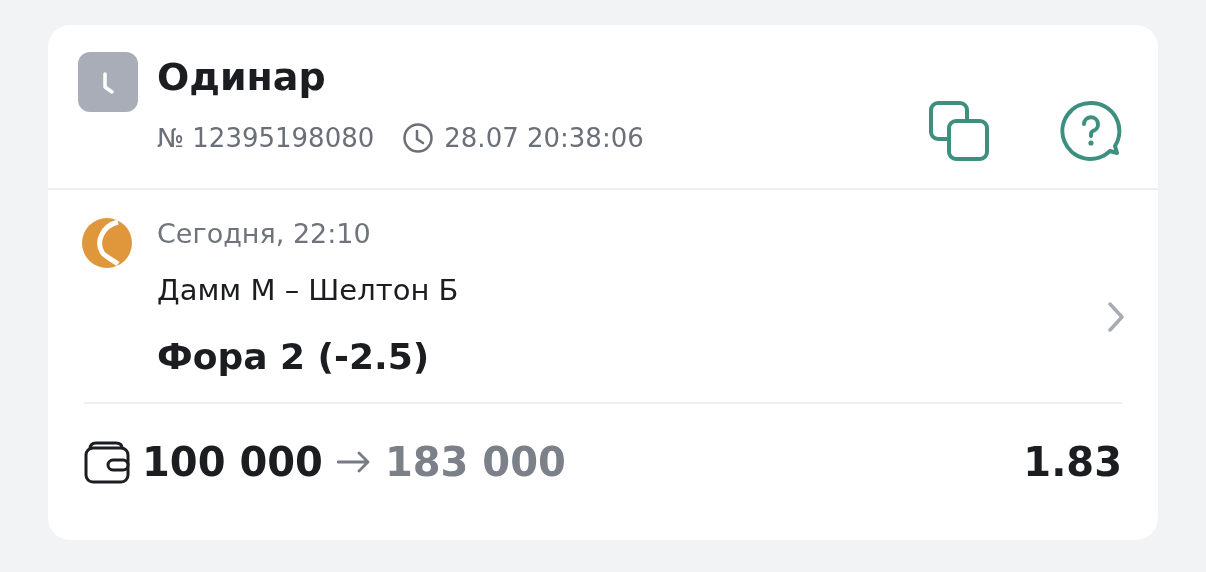 The height and width of the screenshot is (572, 1206). I want to click on match-name: Дамм М – Шелтон Б, so click(308, 290).